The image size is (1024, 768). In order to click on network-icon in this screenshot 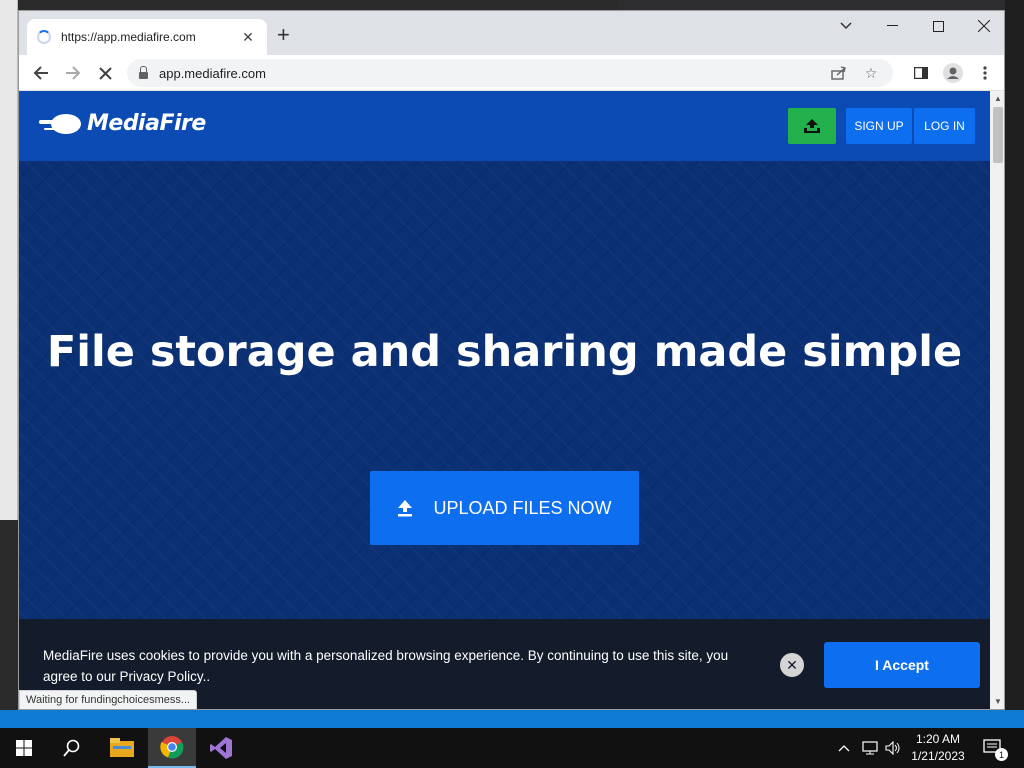, I will do `click(871, 748)`.